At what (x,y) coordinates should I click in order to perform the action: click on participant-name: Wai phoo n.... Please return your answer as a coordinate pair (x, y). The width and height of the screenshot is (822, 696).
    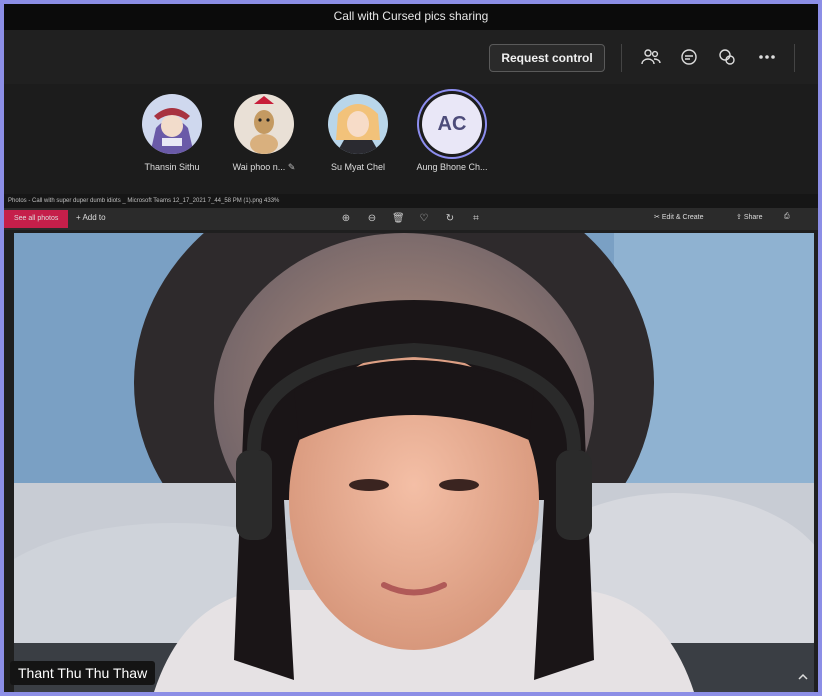
    Looking at the image, I should click on (259, 167).